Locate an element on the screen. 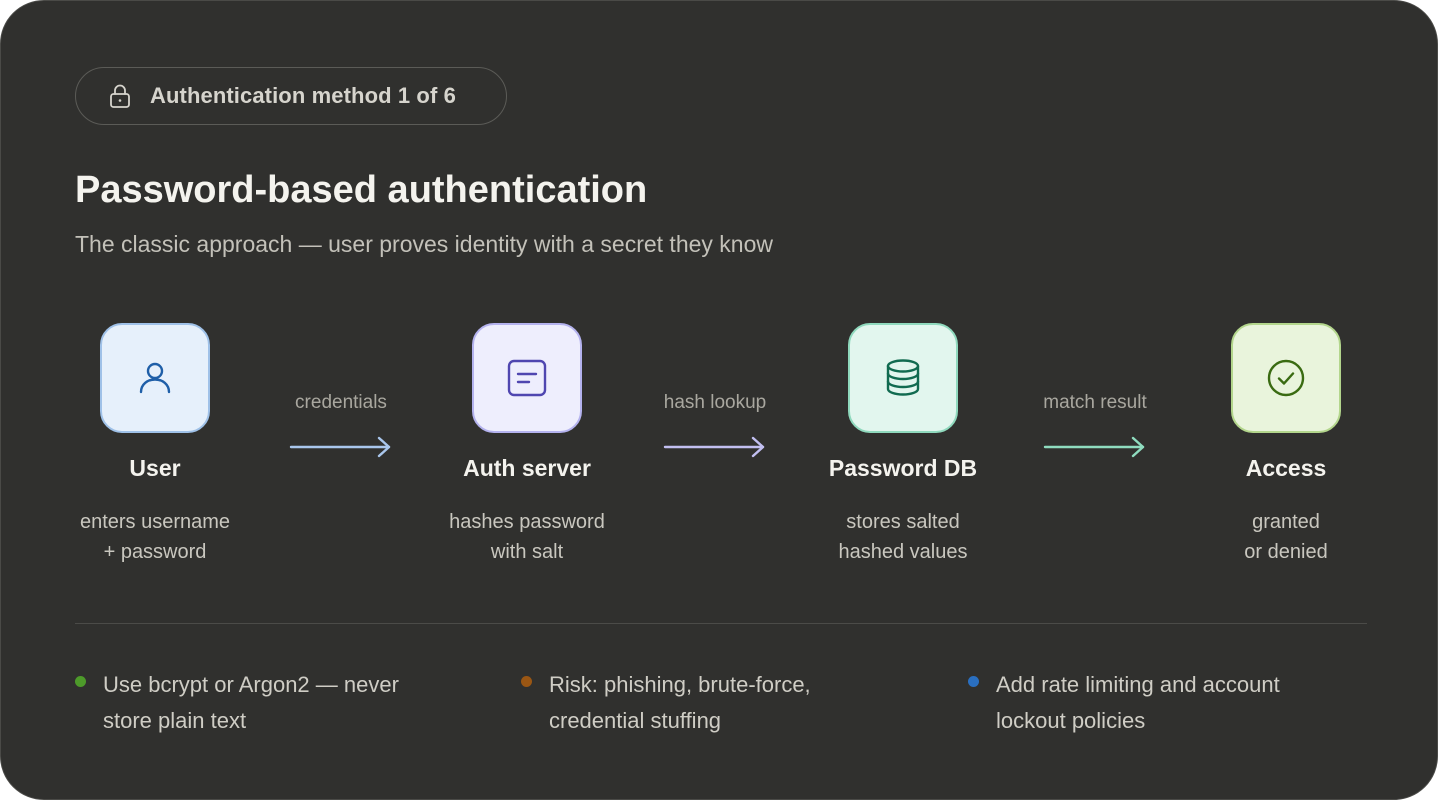 Image resolution: width=1440 pixels, height=802 pixels. flow-node-auth-server: Auth server hashes password with salt is located at coordinates (527, 445).